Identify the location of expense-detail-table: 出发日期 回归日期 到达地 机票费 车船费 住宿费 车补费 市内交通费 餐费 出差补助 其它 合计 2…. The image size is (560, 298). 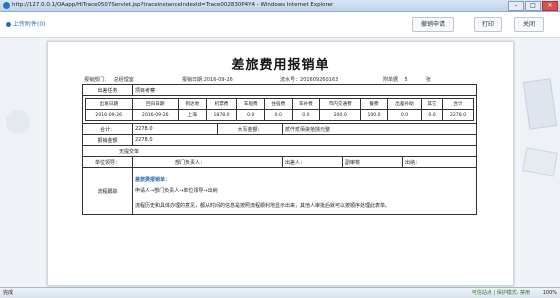
(280, 109).